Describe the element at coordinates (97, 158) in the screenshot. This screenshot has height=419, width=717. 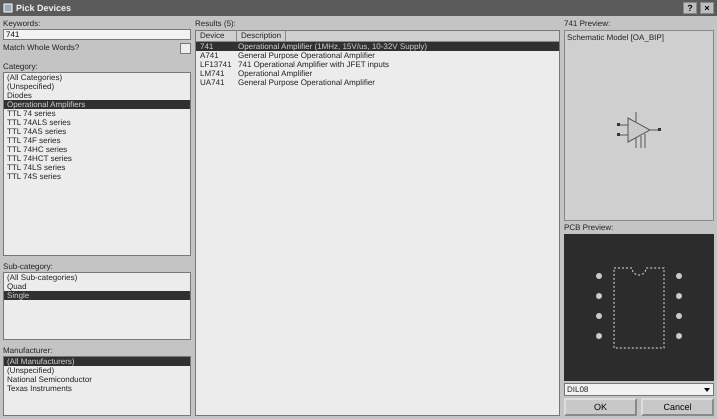
I see `list-item: TTL 74HCT series` at that location.